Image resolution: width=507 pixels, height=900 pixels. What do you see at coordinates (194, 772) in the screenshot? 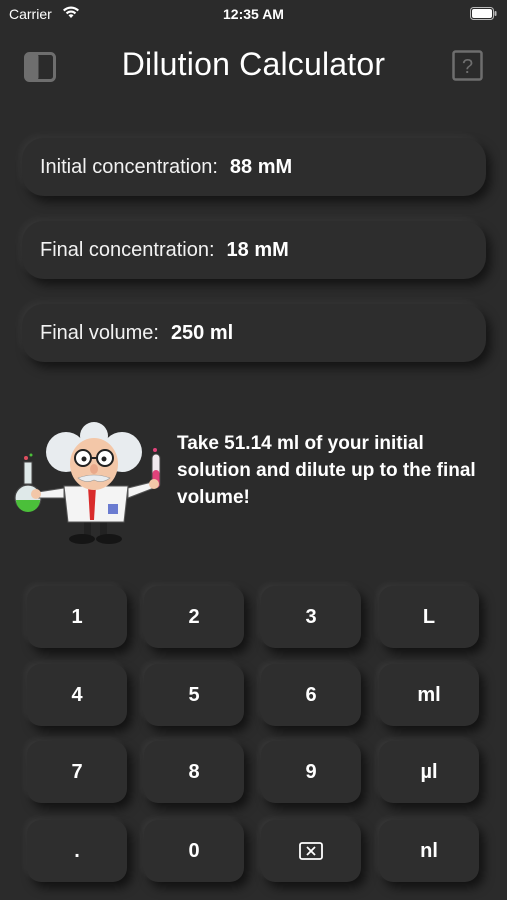
I see `key-8: 8` at bounding box center [194, 772].